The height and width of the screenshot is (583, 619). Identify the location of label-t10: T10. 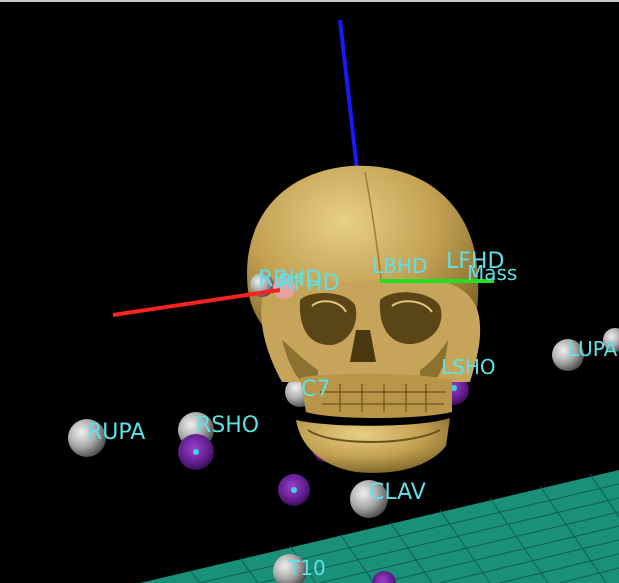
(306, 568).